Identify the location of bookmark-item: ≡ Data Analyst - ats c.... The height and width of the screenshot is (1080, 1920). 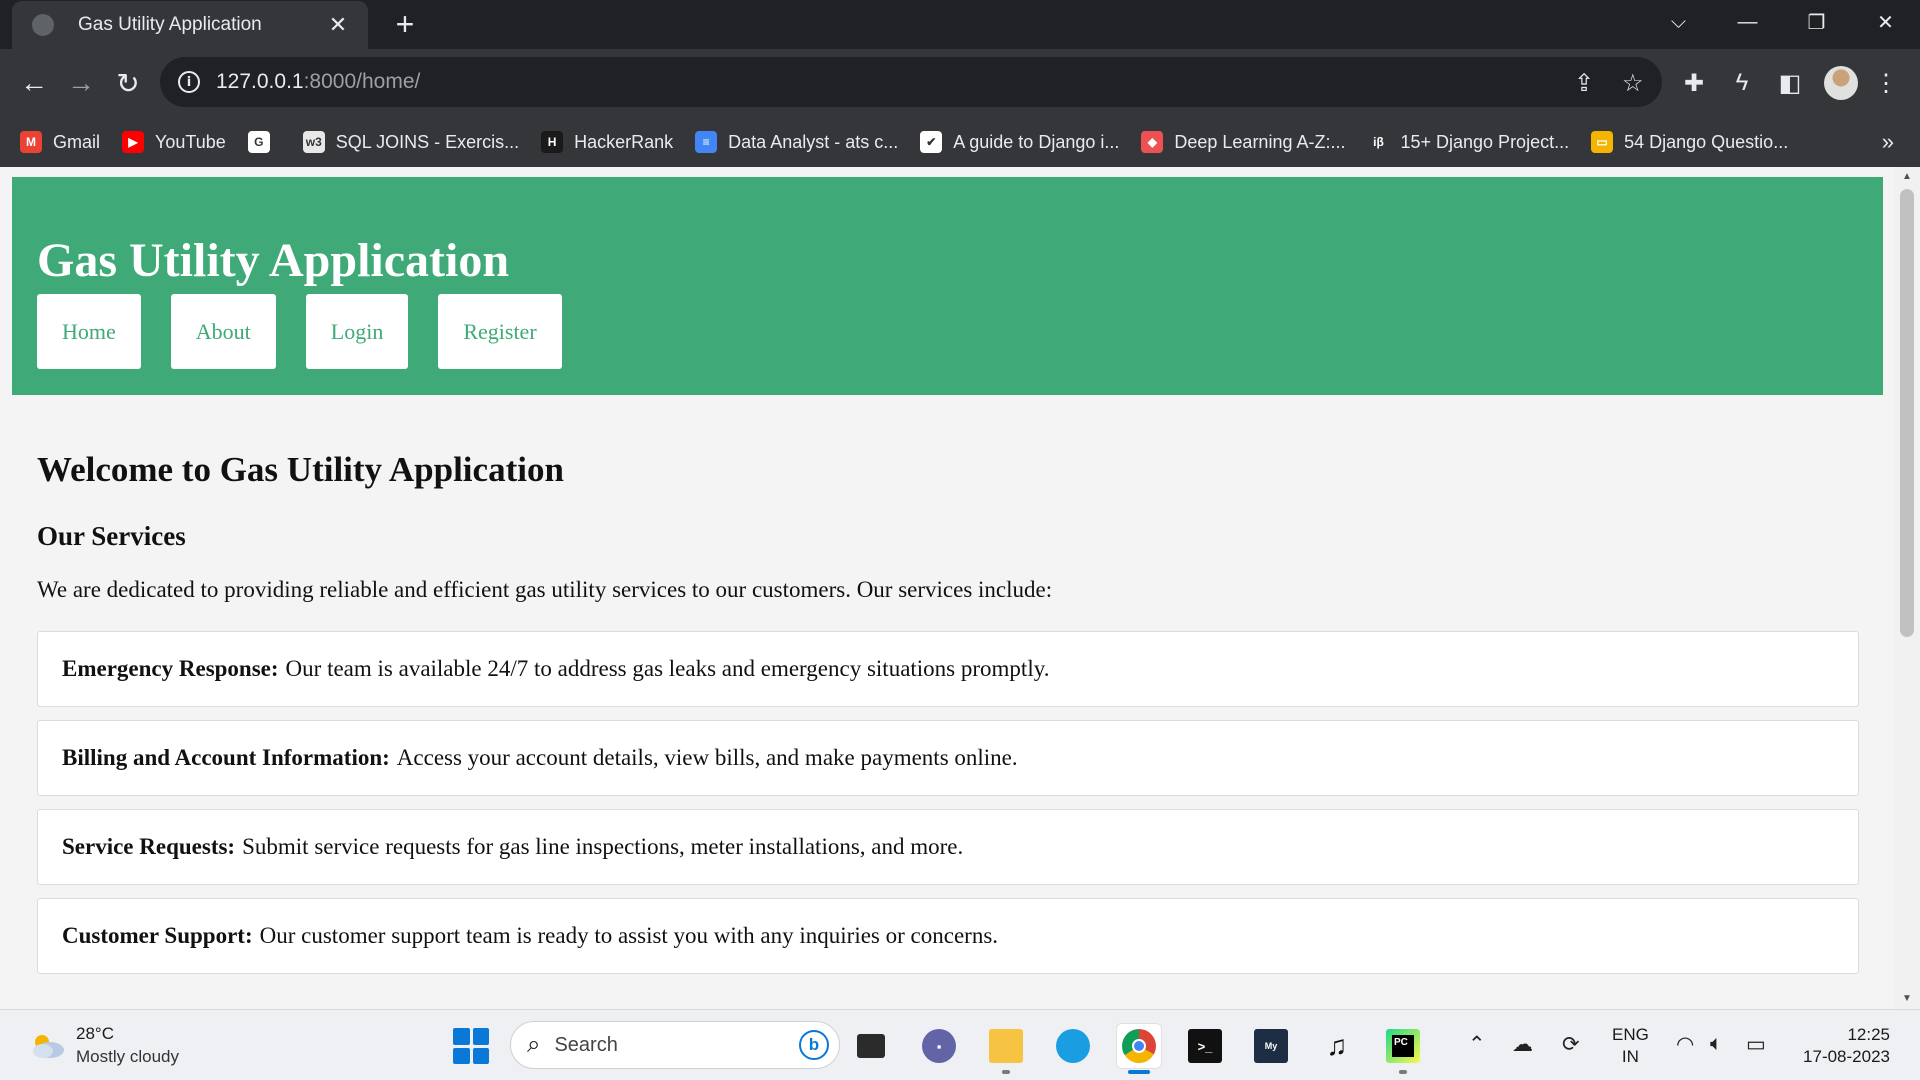
(796, 142).